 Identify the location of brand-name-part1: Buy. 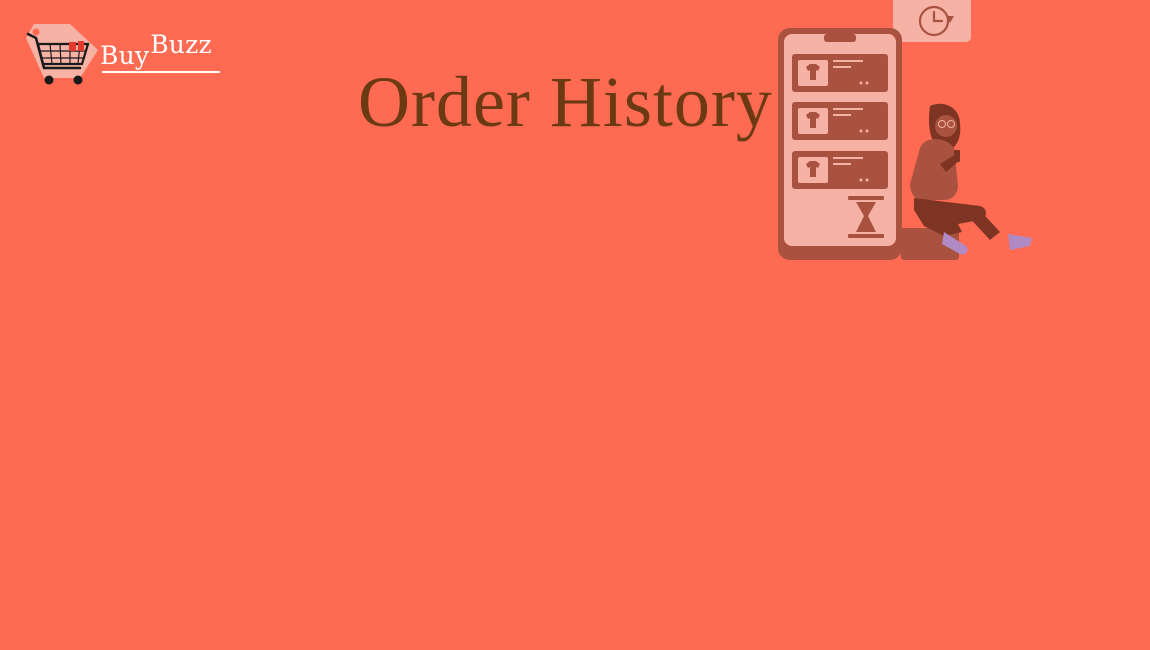
(125, 55).